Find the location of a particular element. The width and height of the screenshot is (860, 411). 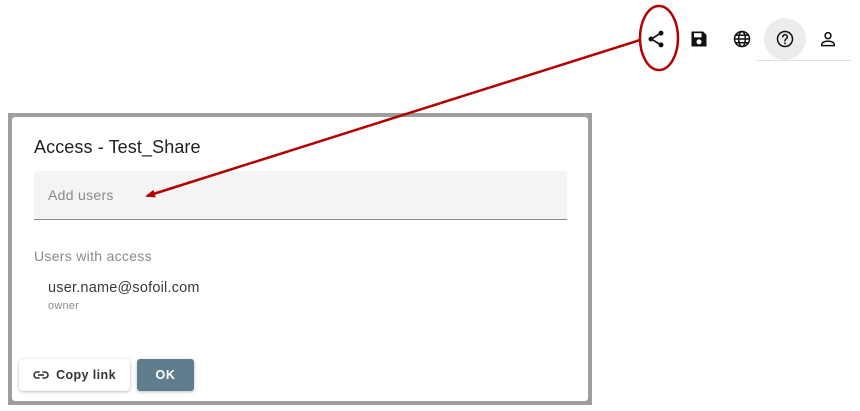

share-icon is located at coordinates (656, 39).